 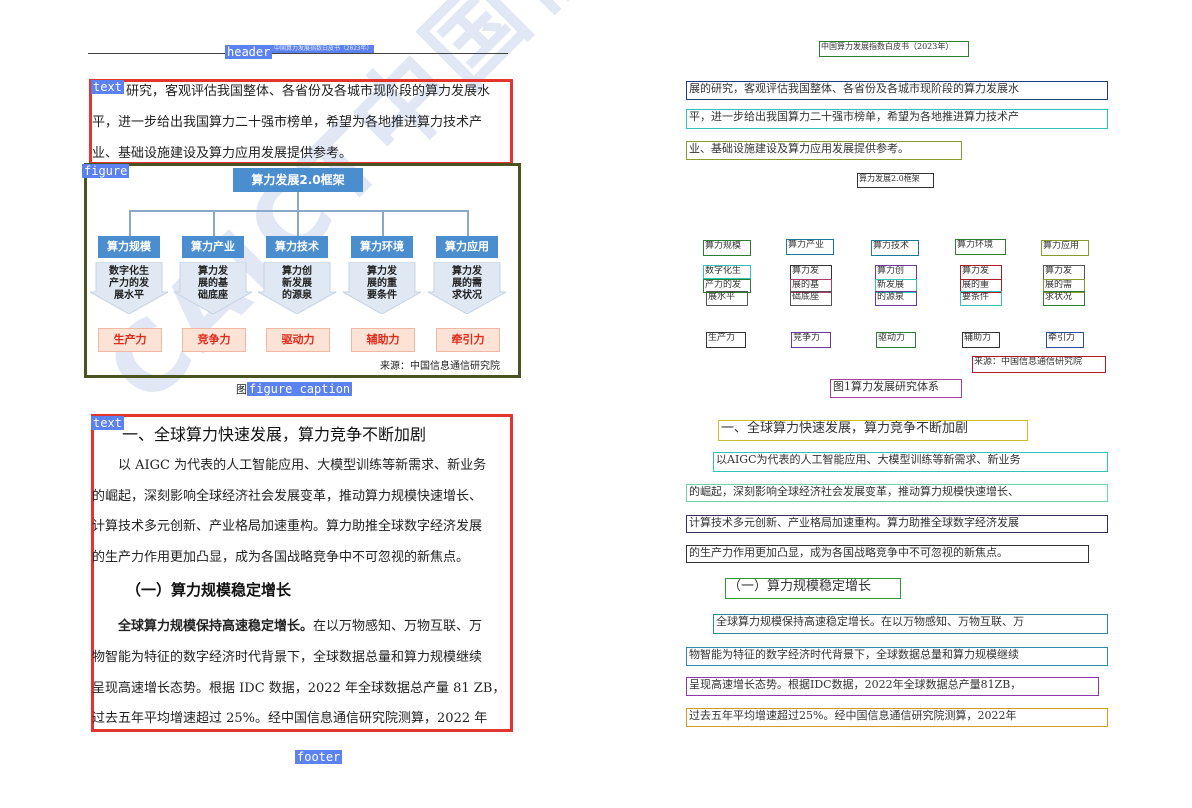 What do you see at coordinates (298, 340) in the screenshot?
I see `diagram-result-driving: 驱动力` at bounding box center [298, 340].